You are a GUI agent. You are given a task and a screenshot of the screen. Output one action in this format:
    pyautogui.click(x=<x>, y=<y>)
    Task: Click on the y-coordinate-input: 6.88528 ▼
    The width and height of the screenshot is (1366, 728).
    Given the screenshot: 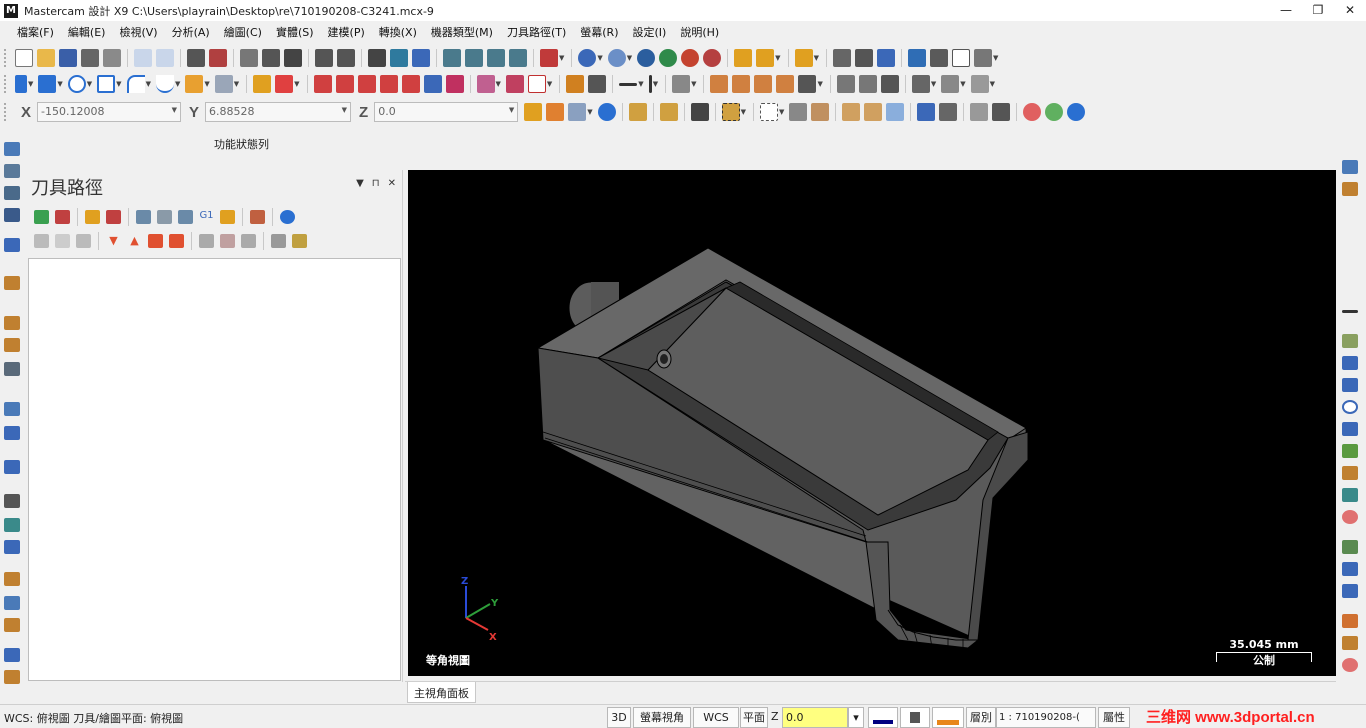 What is the action you would take?
    pyautogui.click(x=278, y=112)
    